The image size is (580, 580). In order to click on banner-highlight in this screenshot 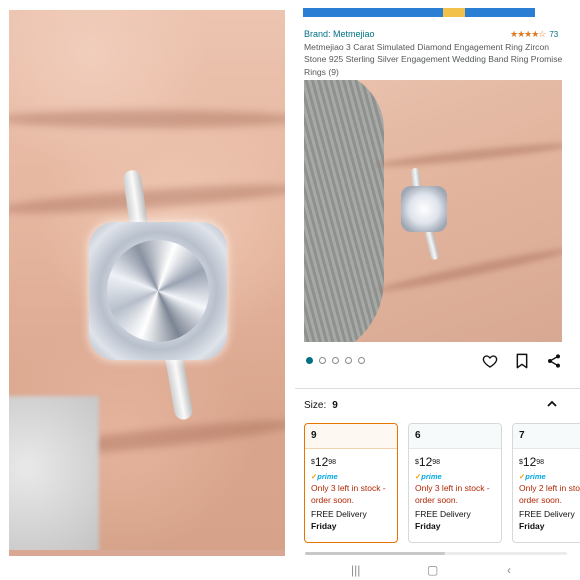, I will do `click(454, 12)`.